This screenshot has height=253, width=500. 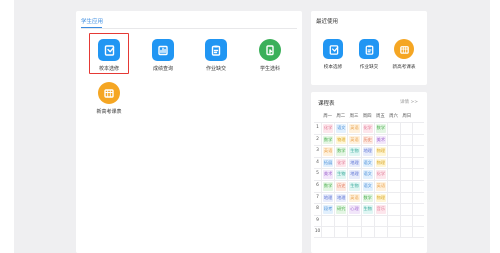 I want to click on right-margin, so click(x=495, y=126).